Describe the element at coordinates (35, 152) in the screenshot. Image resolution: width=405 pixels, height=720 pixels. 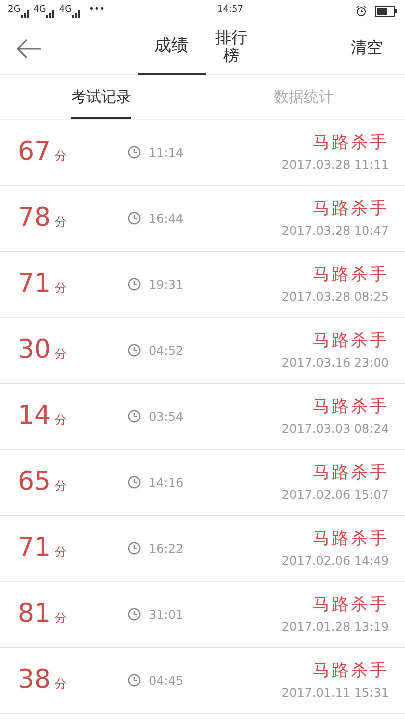
I see `score: 67` at that location.